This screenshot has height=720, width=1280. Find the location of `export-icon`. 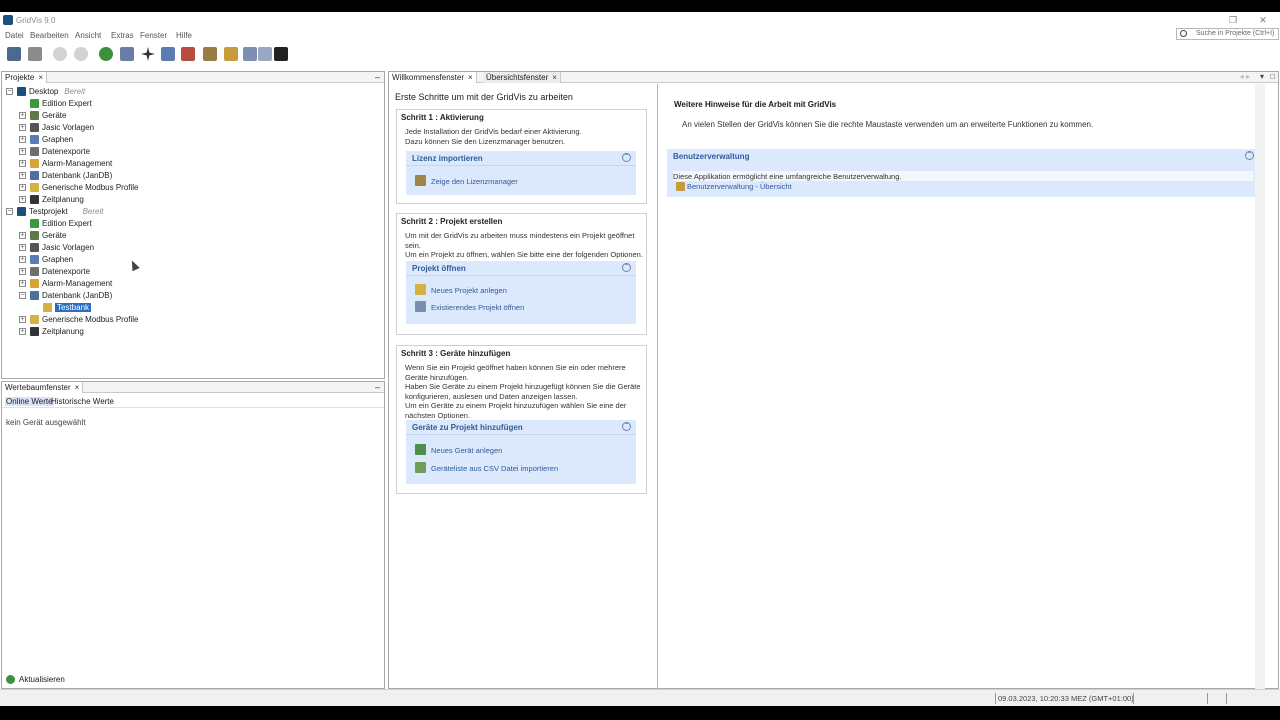

export-icon is located at coordinates (34, 271).